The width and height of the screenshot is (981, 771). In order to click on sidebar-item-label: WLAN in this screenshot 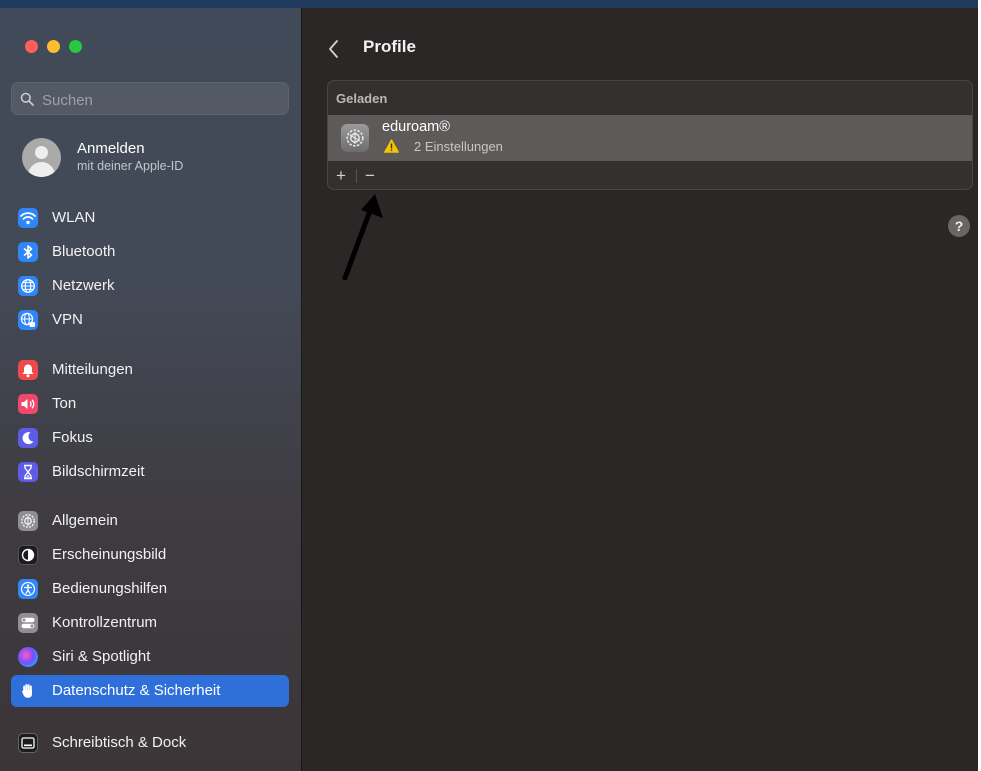, I will do `click(74, 217)`.